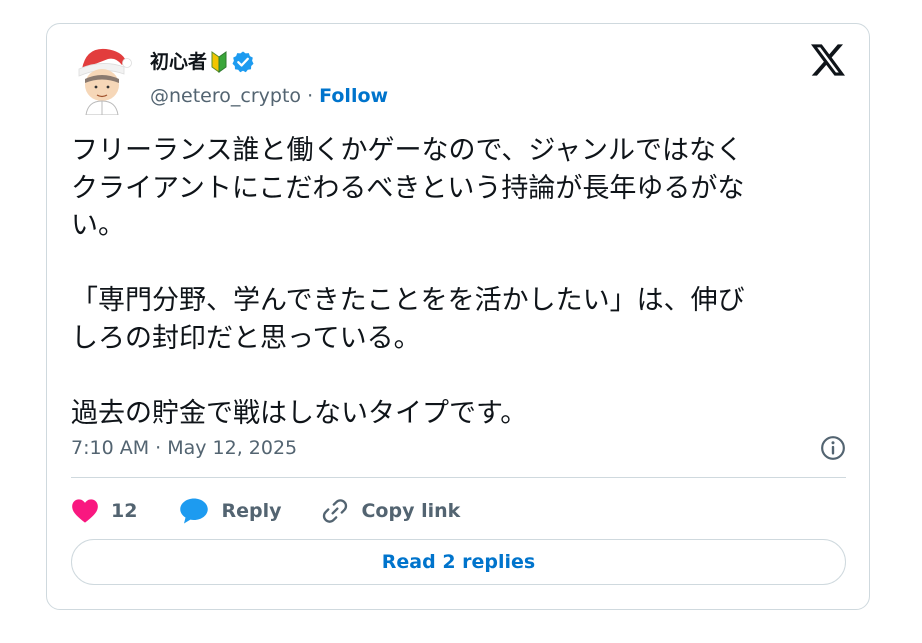 The width and height of the screenshot is (922, 643). What do you see at coordinates (458, 562) in the screenshot?
I see `read-replies-button: Read 2 replies` at bounding box center [458, 562].